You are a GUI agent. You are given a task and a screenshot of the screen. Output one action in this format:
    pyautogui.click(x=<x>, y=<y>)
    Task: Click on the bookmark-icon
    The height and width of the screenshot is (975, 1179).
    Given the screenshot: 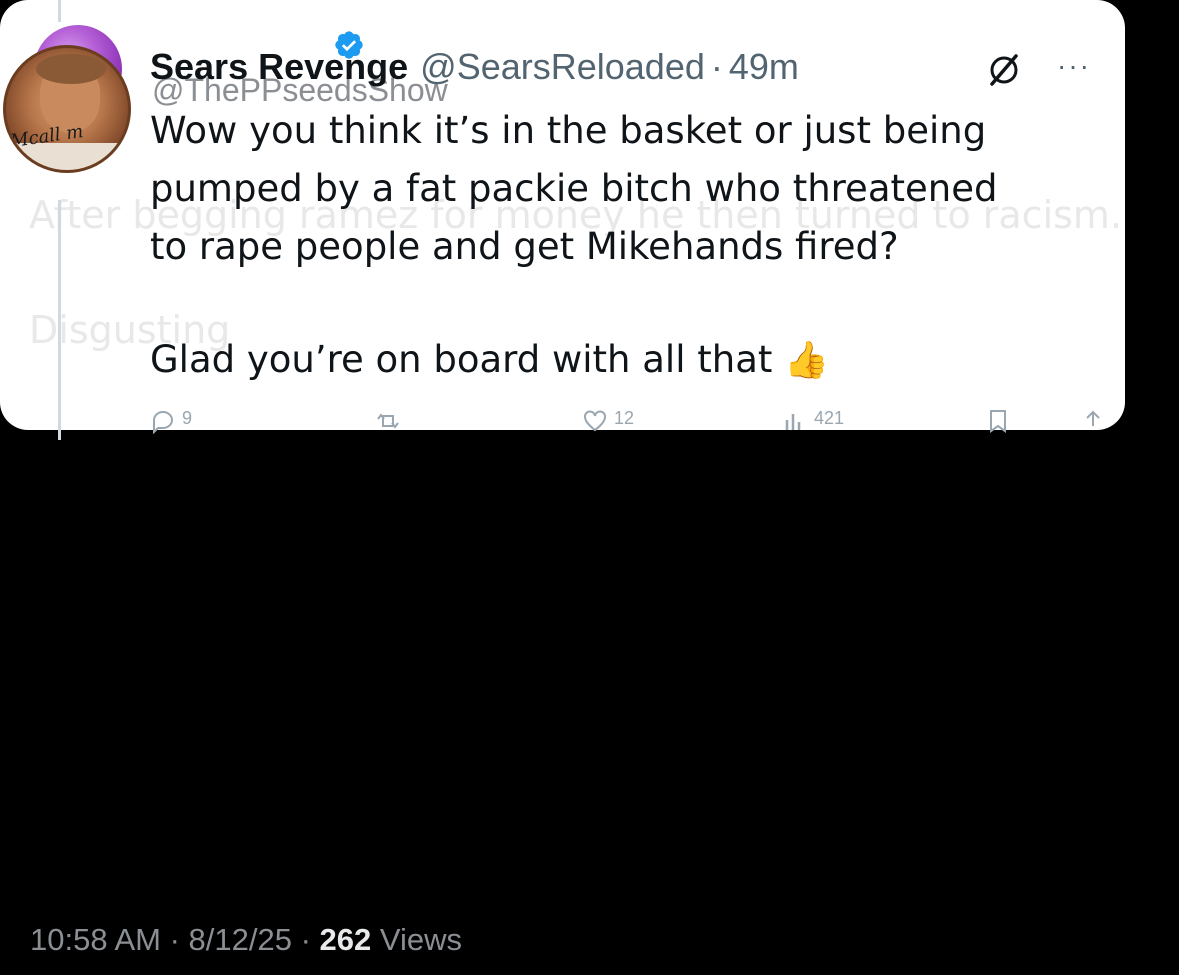 What is the action you would take?
    pyautogui.click(x=998, y=421)
    